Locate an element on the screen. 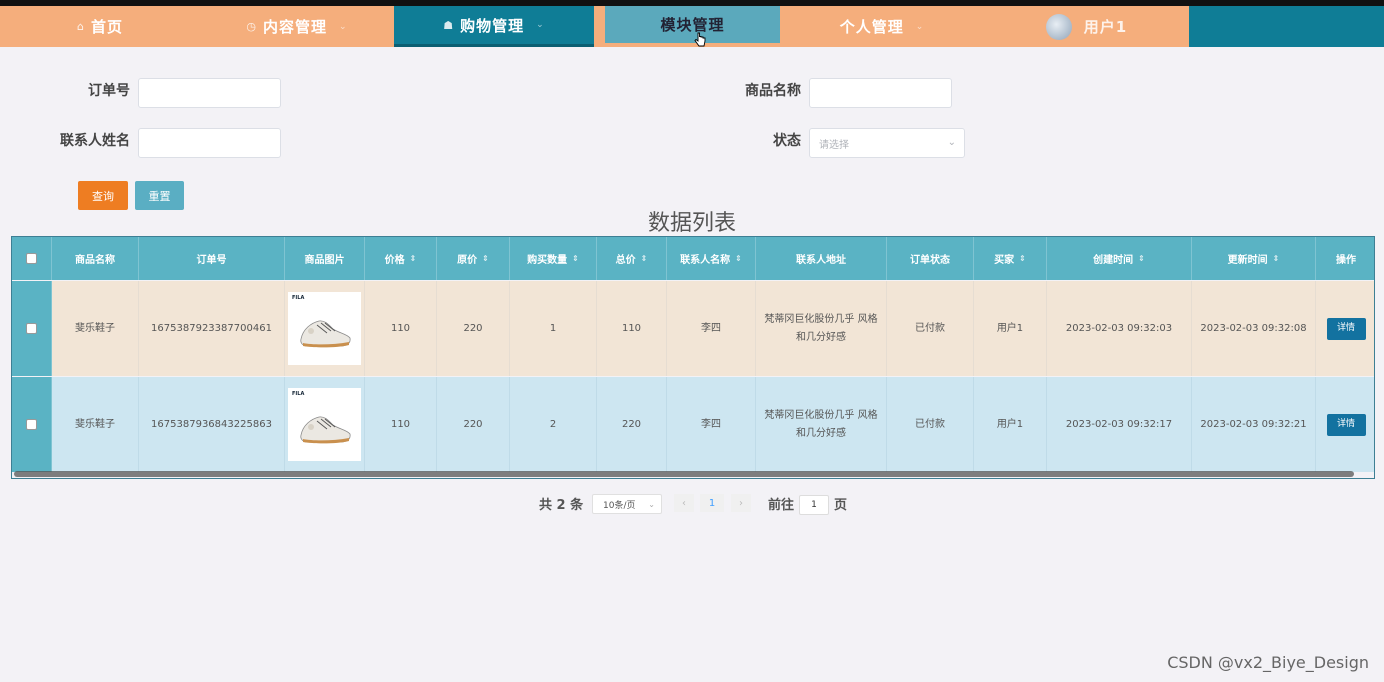 The height and width of the screenshot is (682, 1384). select-all-checkbox is located at coordinates (31, 258).